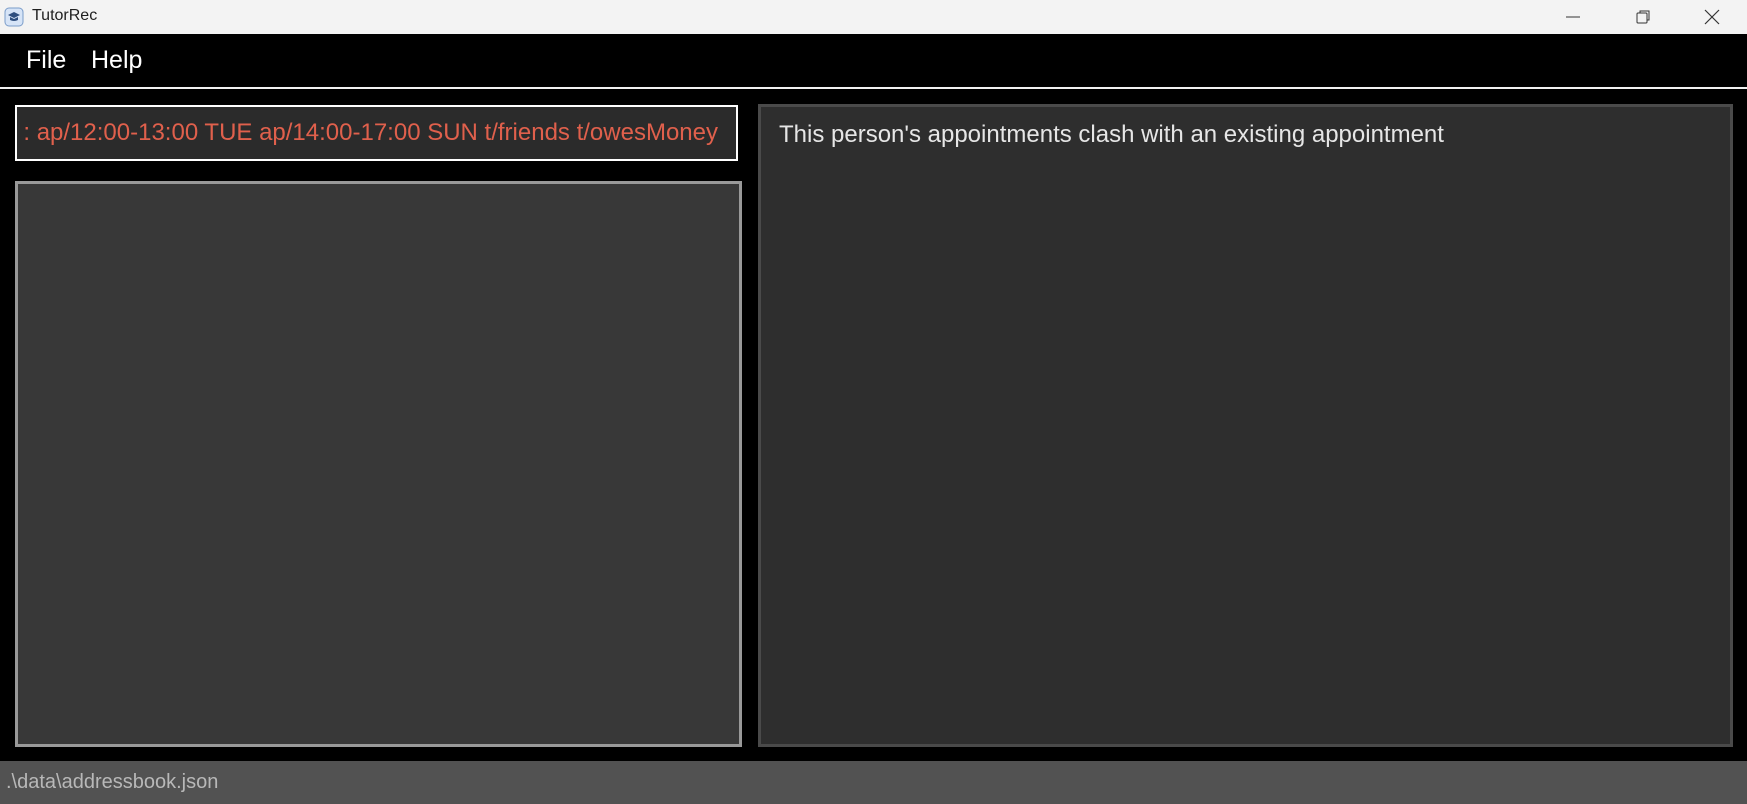 This screenshot has height=804, width=1747. Describe the element at coordinates (873, 60) in the screenshot. I see `menu-bar: File Help` at that location.